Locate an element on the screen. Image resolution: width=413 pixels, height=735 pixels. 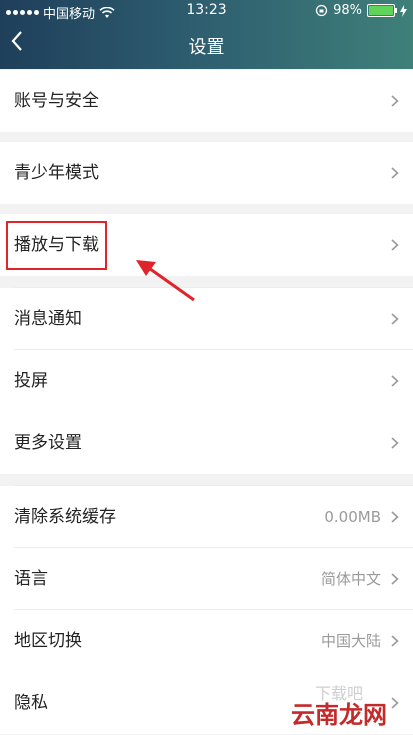
battery-icon is located at coordinates (382, 10).